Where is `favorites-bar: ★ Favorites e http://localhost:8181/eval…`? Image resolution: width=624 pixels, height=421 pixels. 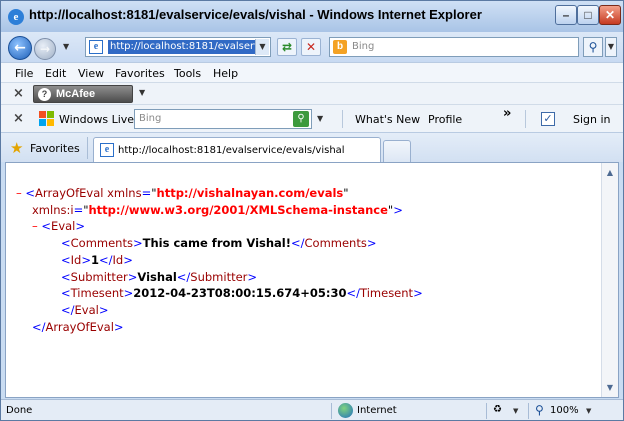 favorites-bar: ★ Favorites e http://localhost:8181/eval… is located at coordinates (312, 147).